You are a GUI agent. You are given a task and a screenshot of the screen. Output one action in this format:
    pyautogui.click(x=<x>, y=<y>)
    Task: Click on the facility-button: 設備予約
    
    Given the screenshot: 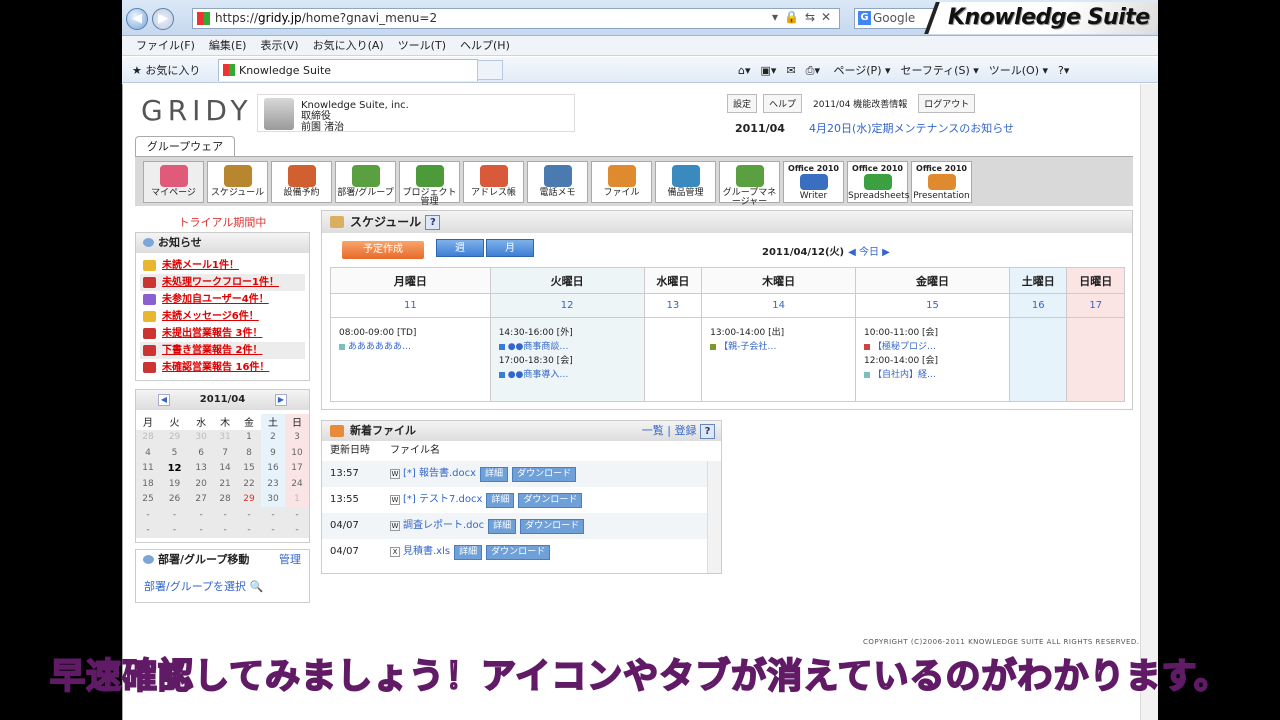 What is the action you would take?
    pyautogui.click(x=301, y=182)
    